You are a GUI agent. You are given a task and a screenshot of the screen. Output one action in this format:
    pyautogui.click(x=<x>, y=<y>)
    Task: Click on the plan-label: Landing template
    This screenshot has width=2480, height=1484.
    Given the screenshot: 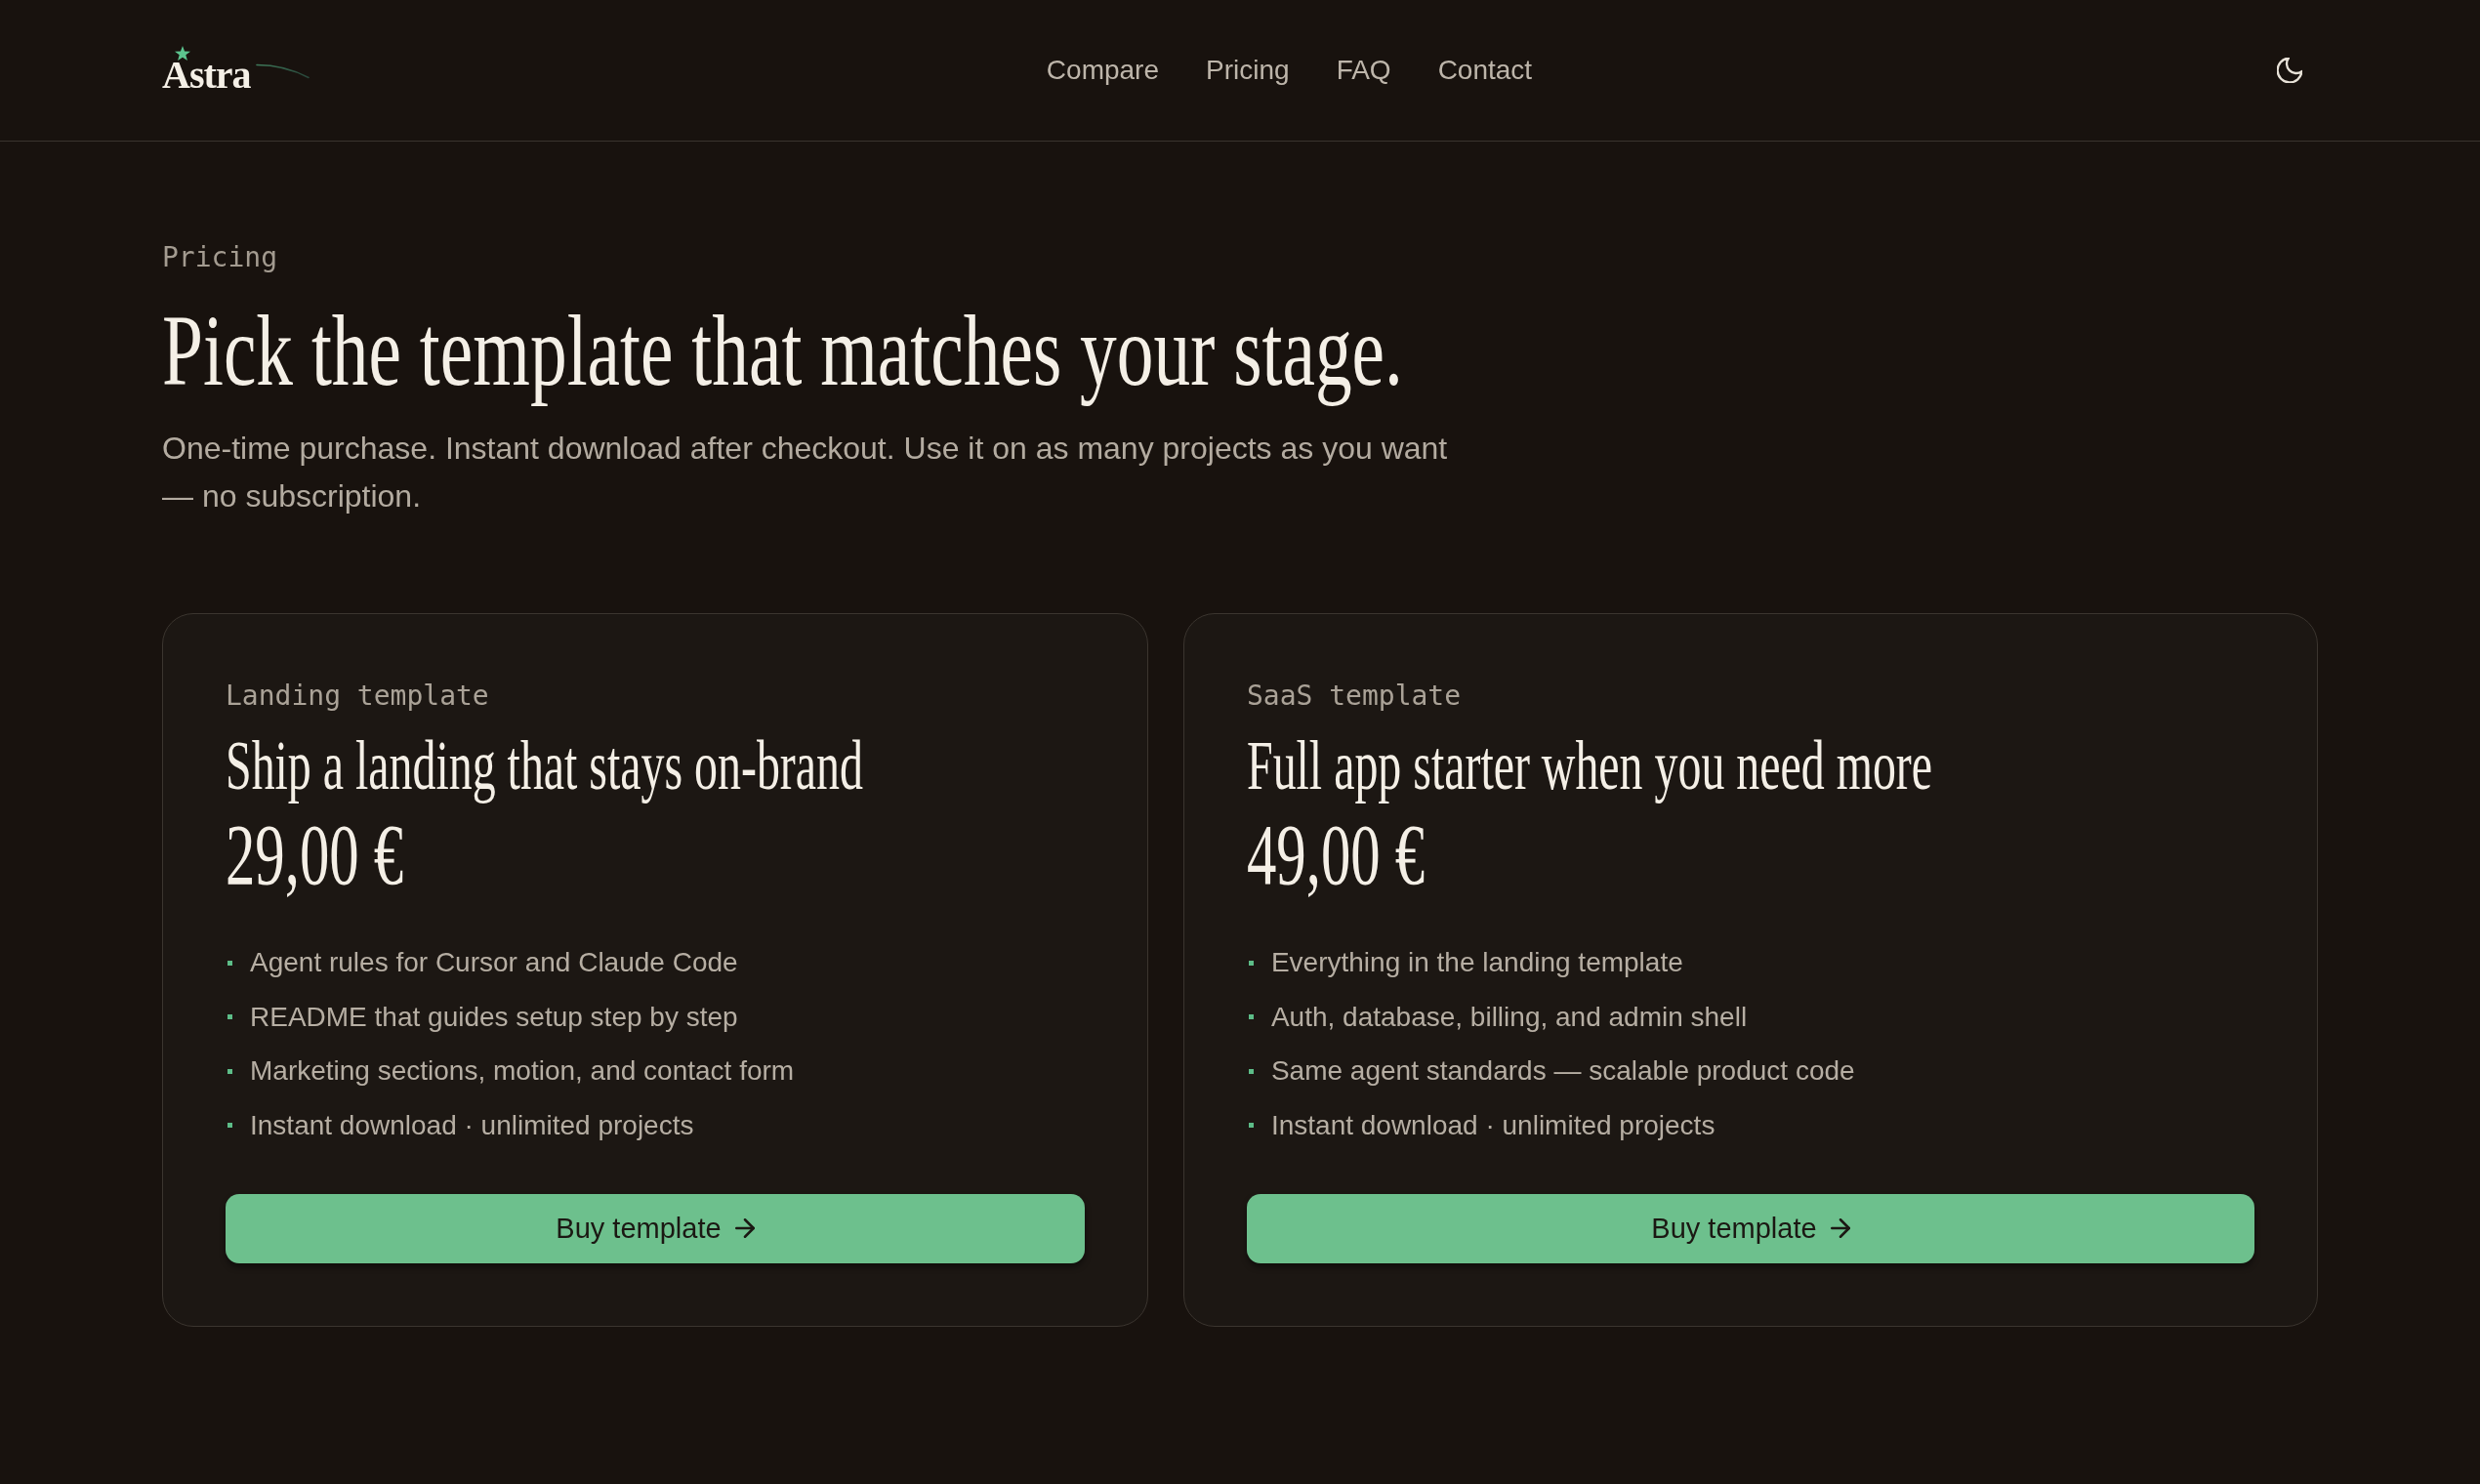 What is the action you would take?
    pyautogui.click(x=357, y=696)
    